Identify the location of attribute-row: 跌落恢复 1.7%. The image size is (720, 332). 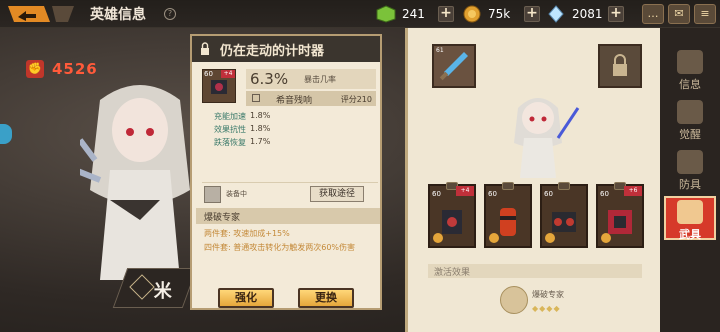
(242, 142).